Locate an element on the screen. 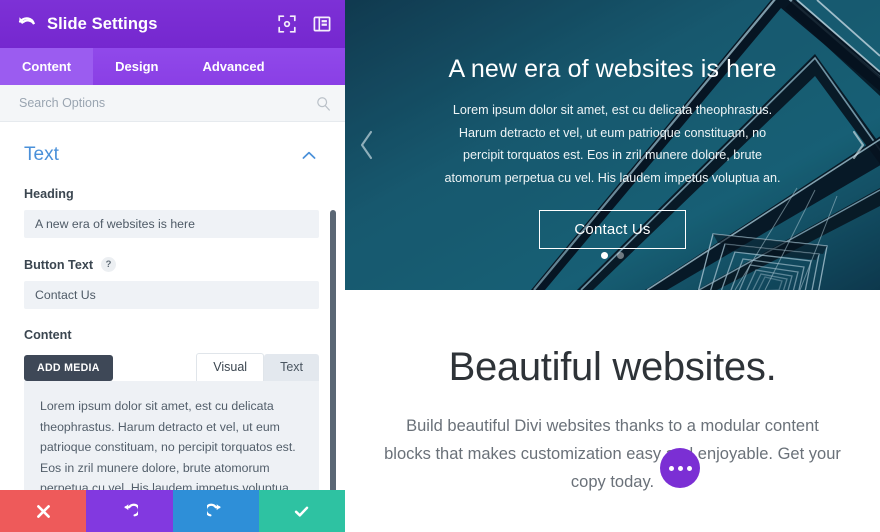 The height and width of the screenshot is (532, 880). settings-tabbar: Content Design Advanced is located at coordinates (172, 66).